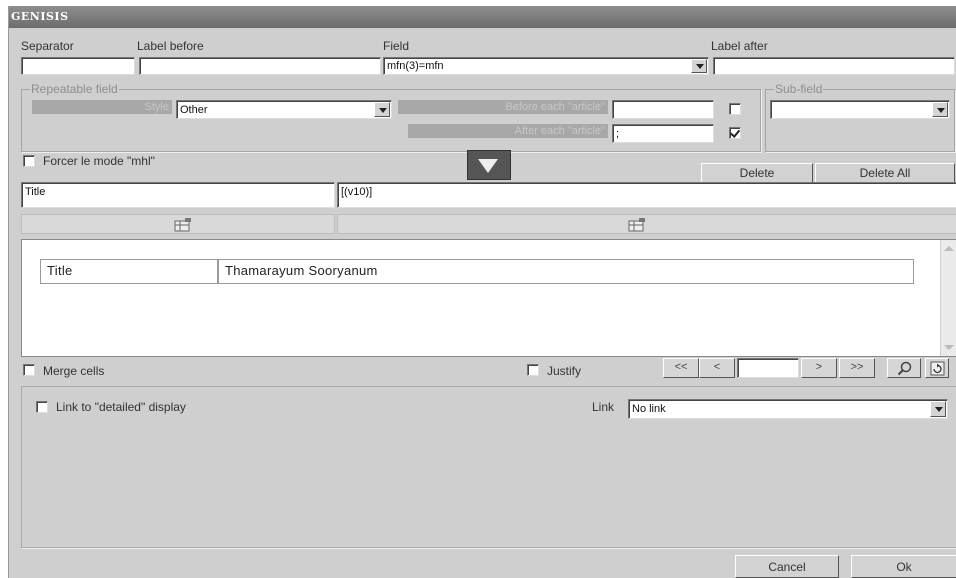 This screenshot has height=578, width=956. I want to click on label-after-label: Label after, so click(739, 46).